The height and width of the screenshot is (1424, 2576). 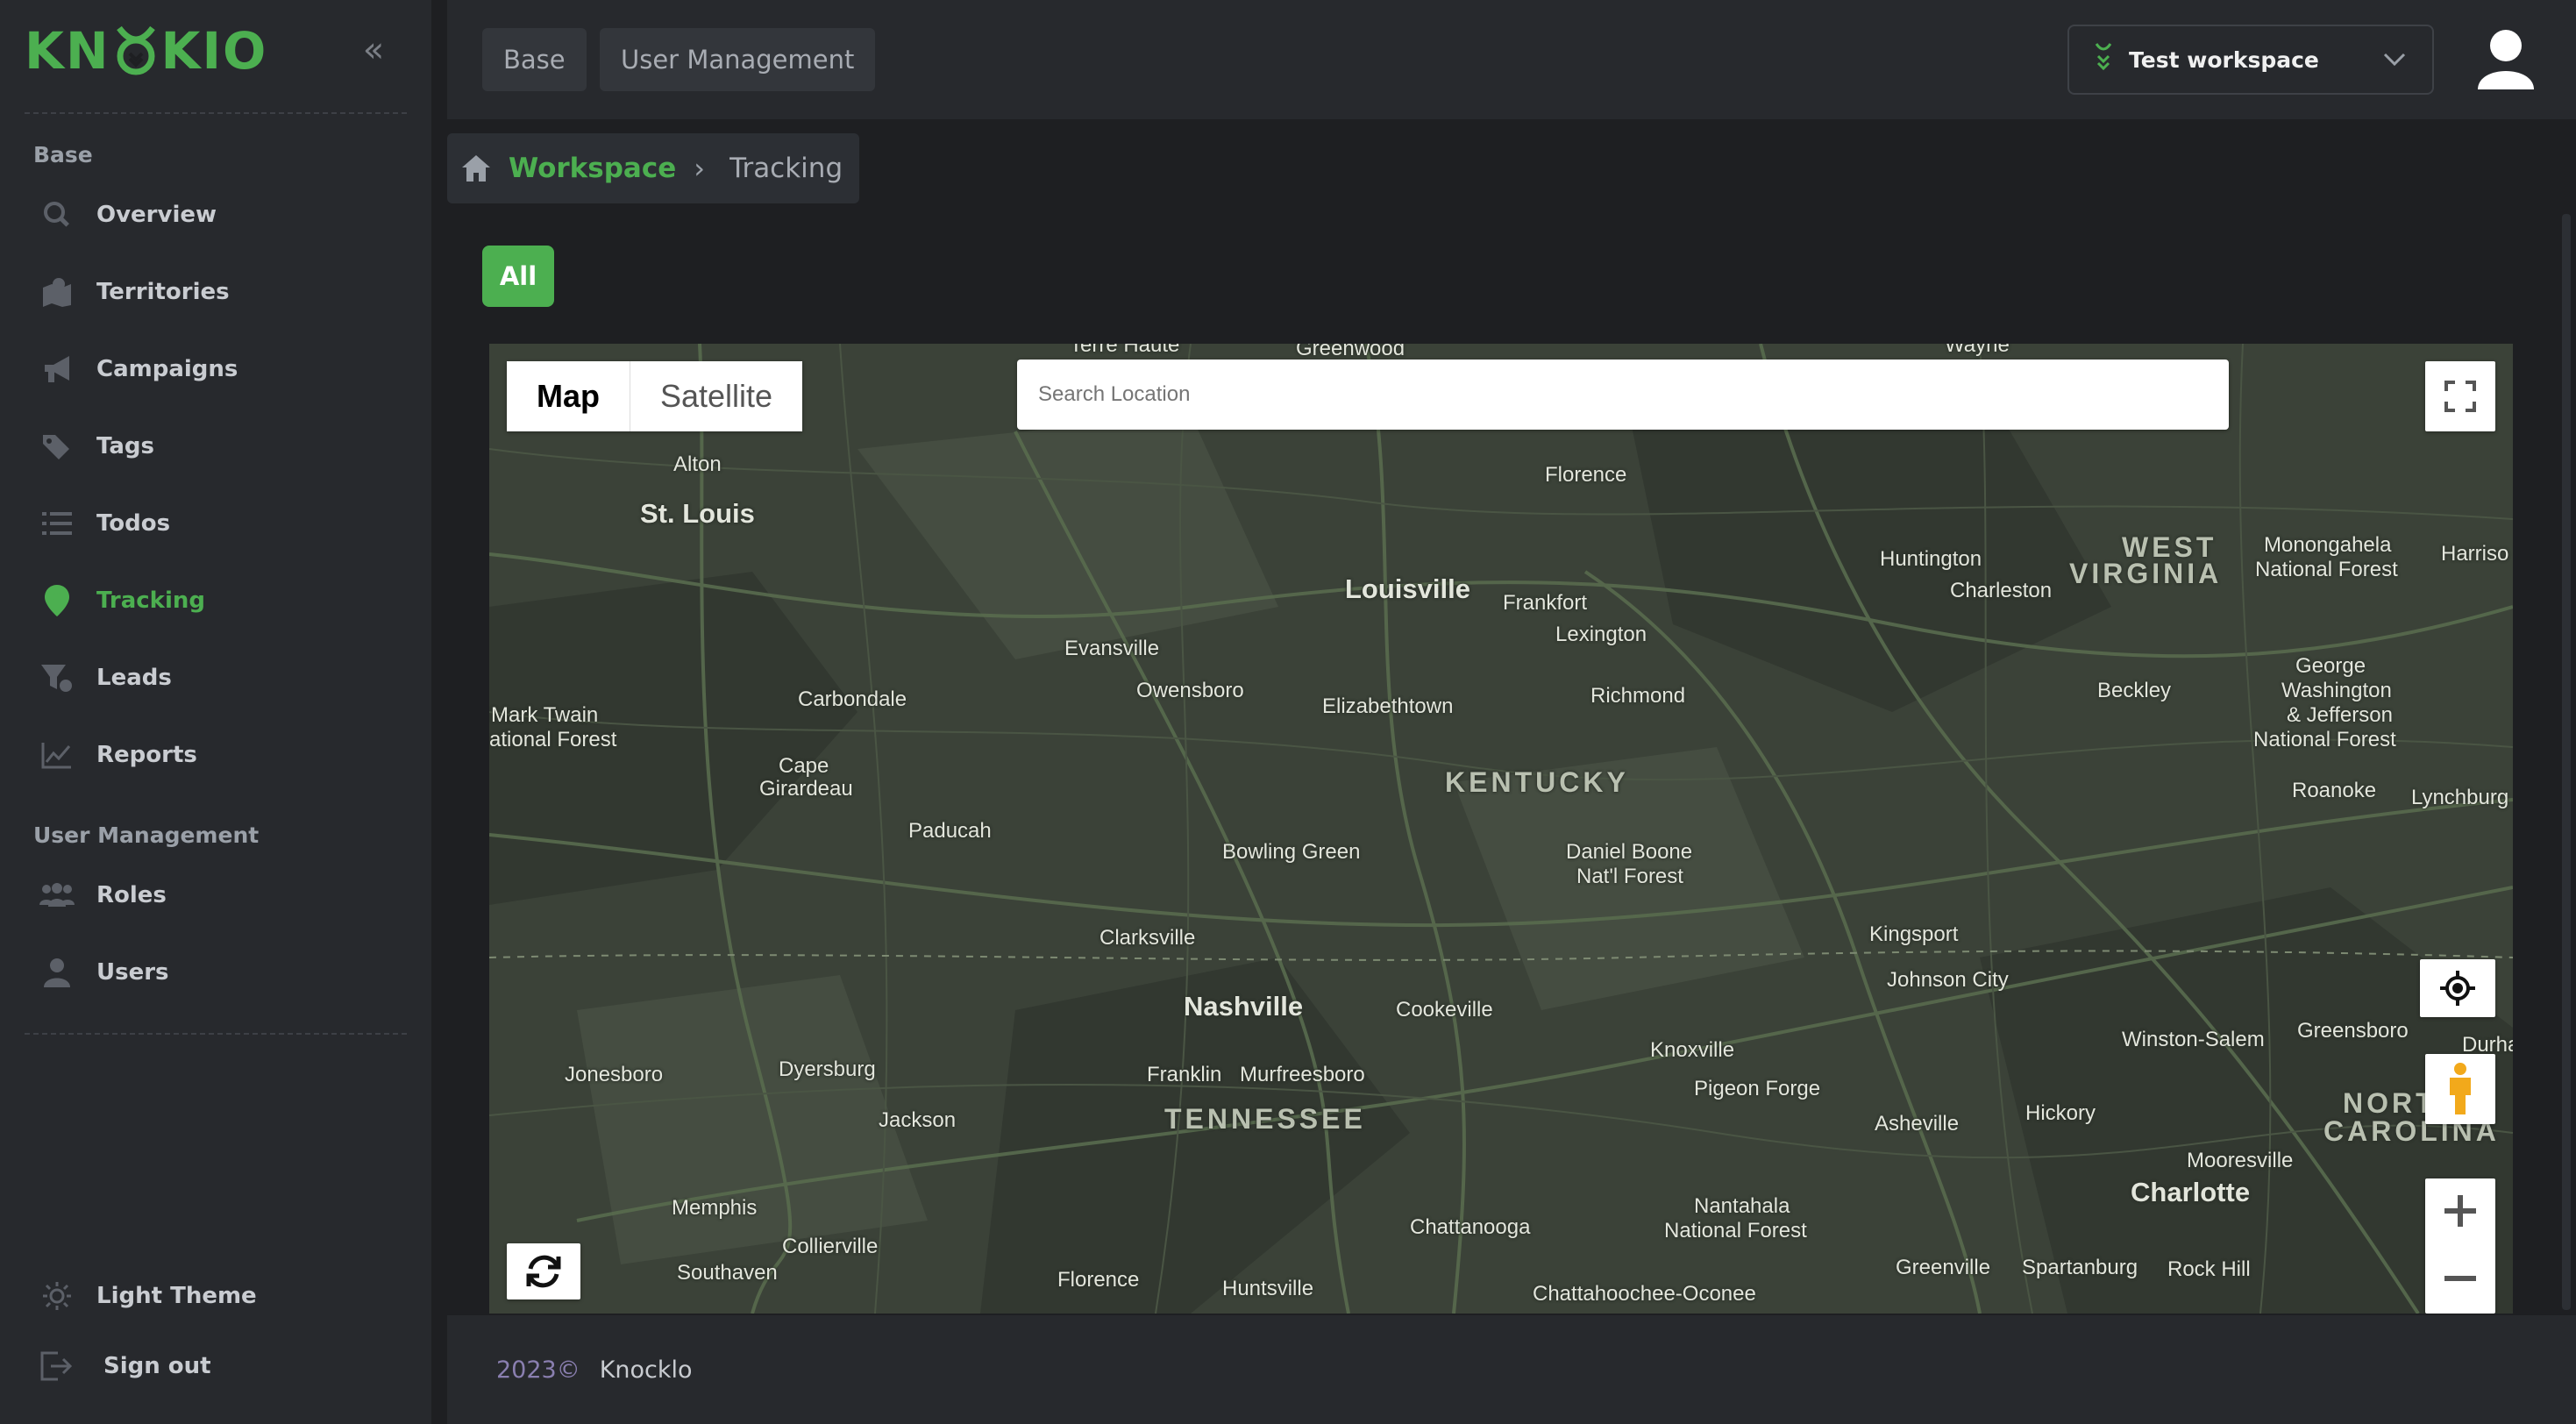 What do you see at coordinates (1692, 1050) in the screenshot?
I see `map-label: Knoxville` at bounding box center [1692, 1050].